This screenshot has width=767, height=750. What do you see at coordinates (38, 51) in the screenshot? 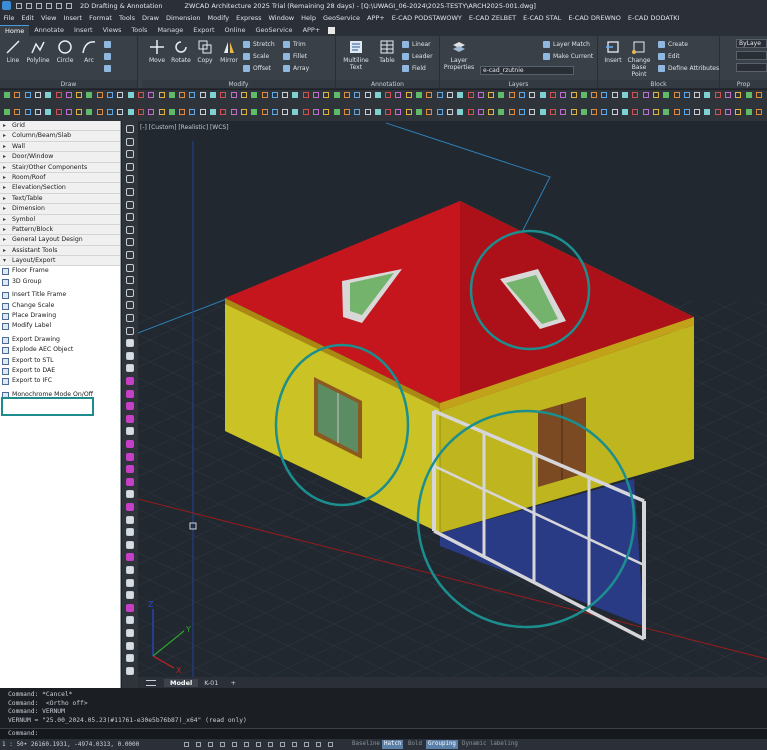
I see `polyline-button: Polyline` at bounding box center [38, 51].